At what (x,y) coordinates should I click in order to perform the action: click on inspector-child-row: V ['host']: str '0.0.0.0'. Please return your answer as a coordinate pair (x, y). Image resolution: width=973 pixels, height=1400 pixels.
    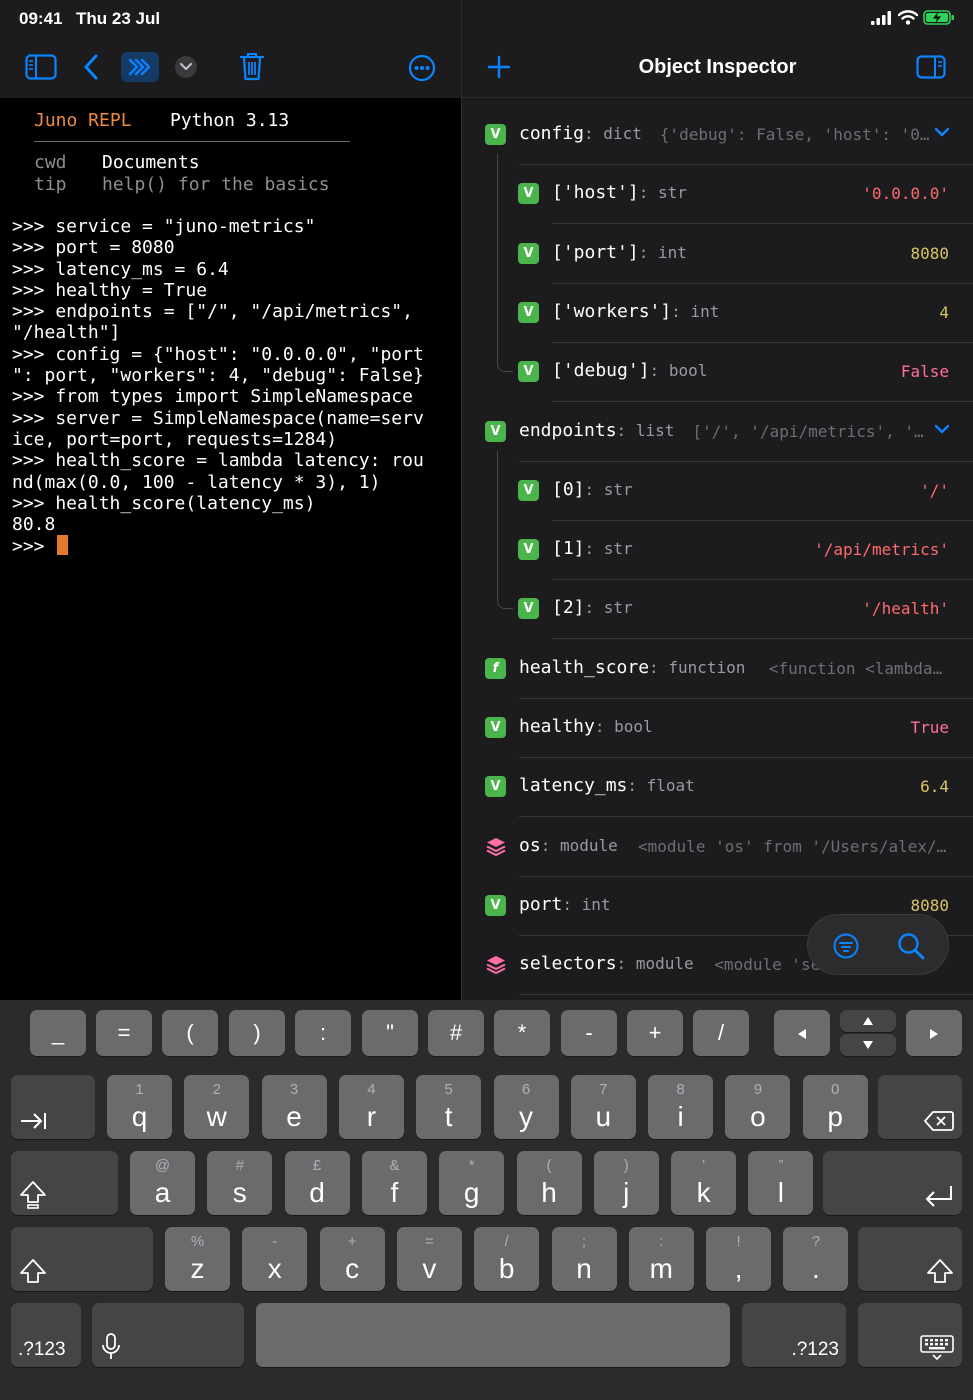
    Looking at the image, I should click on (717, 195).